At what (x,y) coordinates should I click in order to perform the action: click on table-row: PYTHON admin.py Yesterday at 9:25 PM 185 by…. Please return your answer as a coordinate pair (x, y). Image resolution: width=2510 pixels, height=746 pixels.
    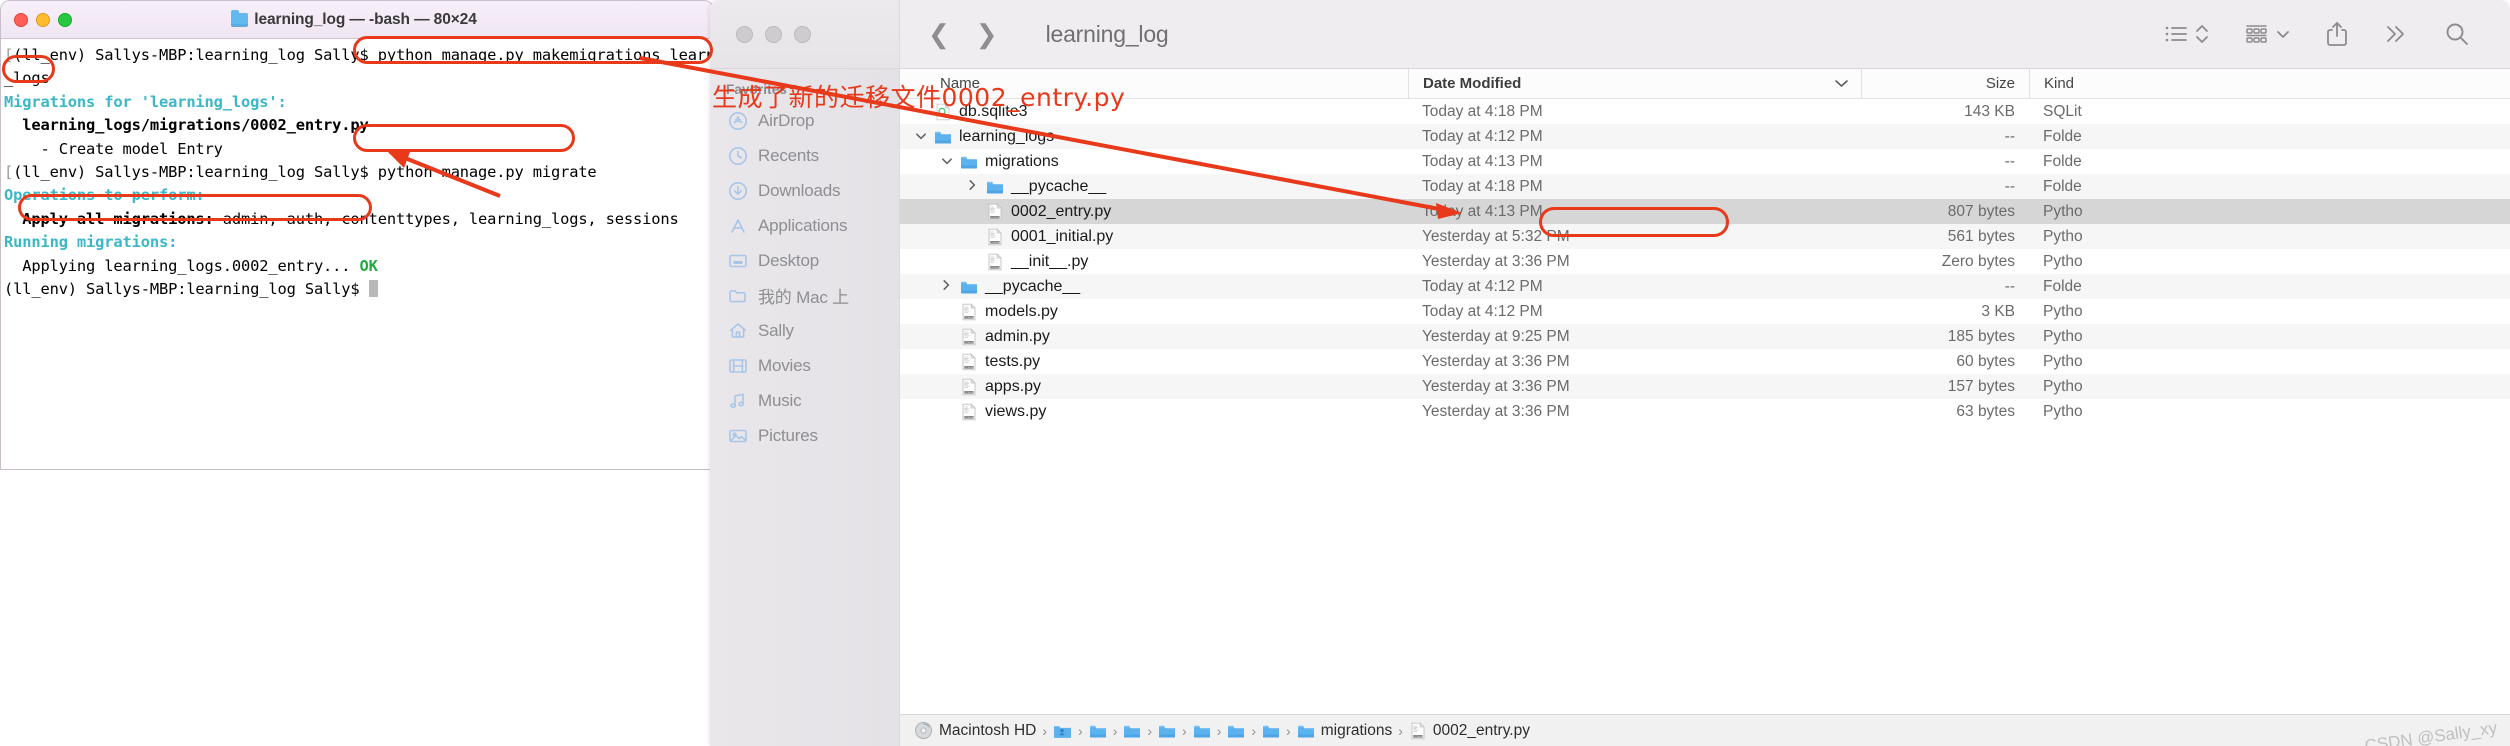
    Looking at the image, I should click on (1705, 336).